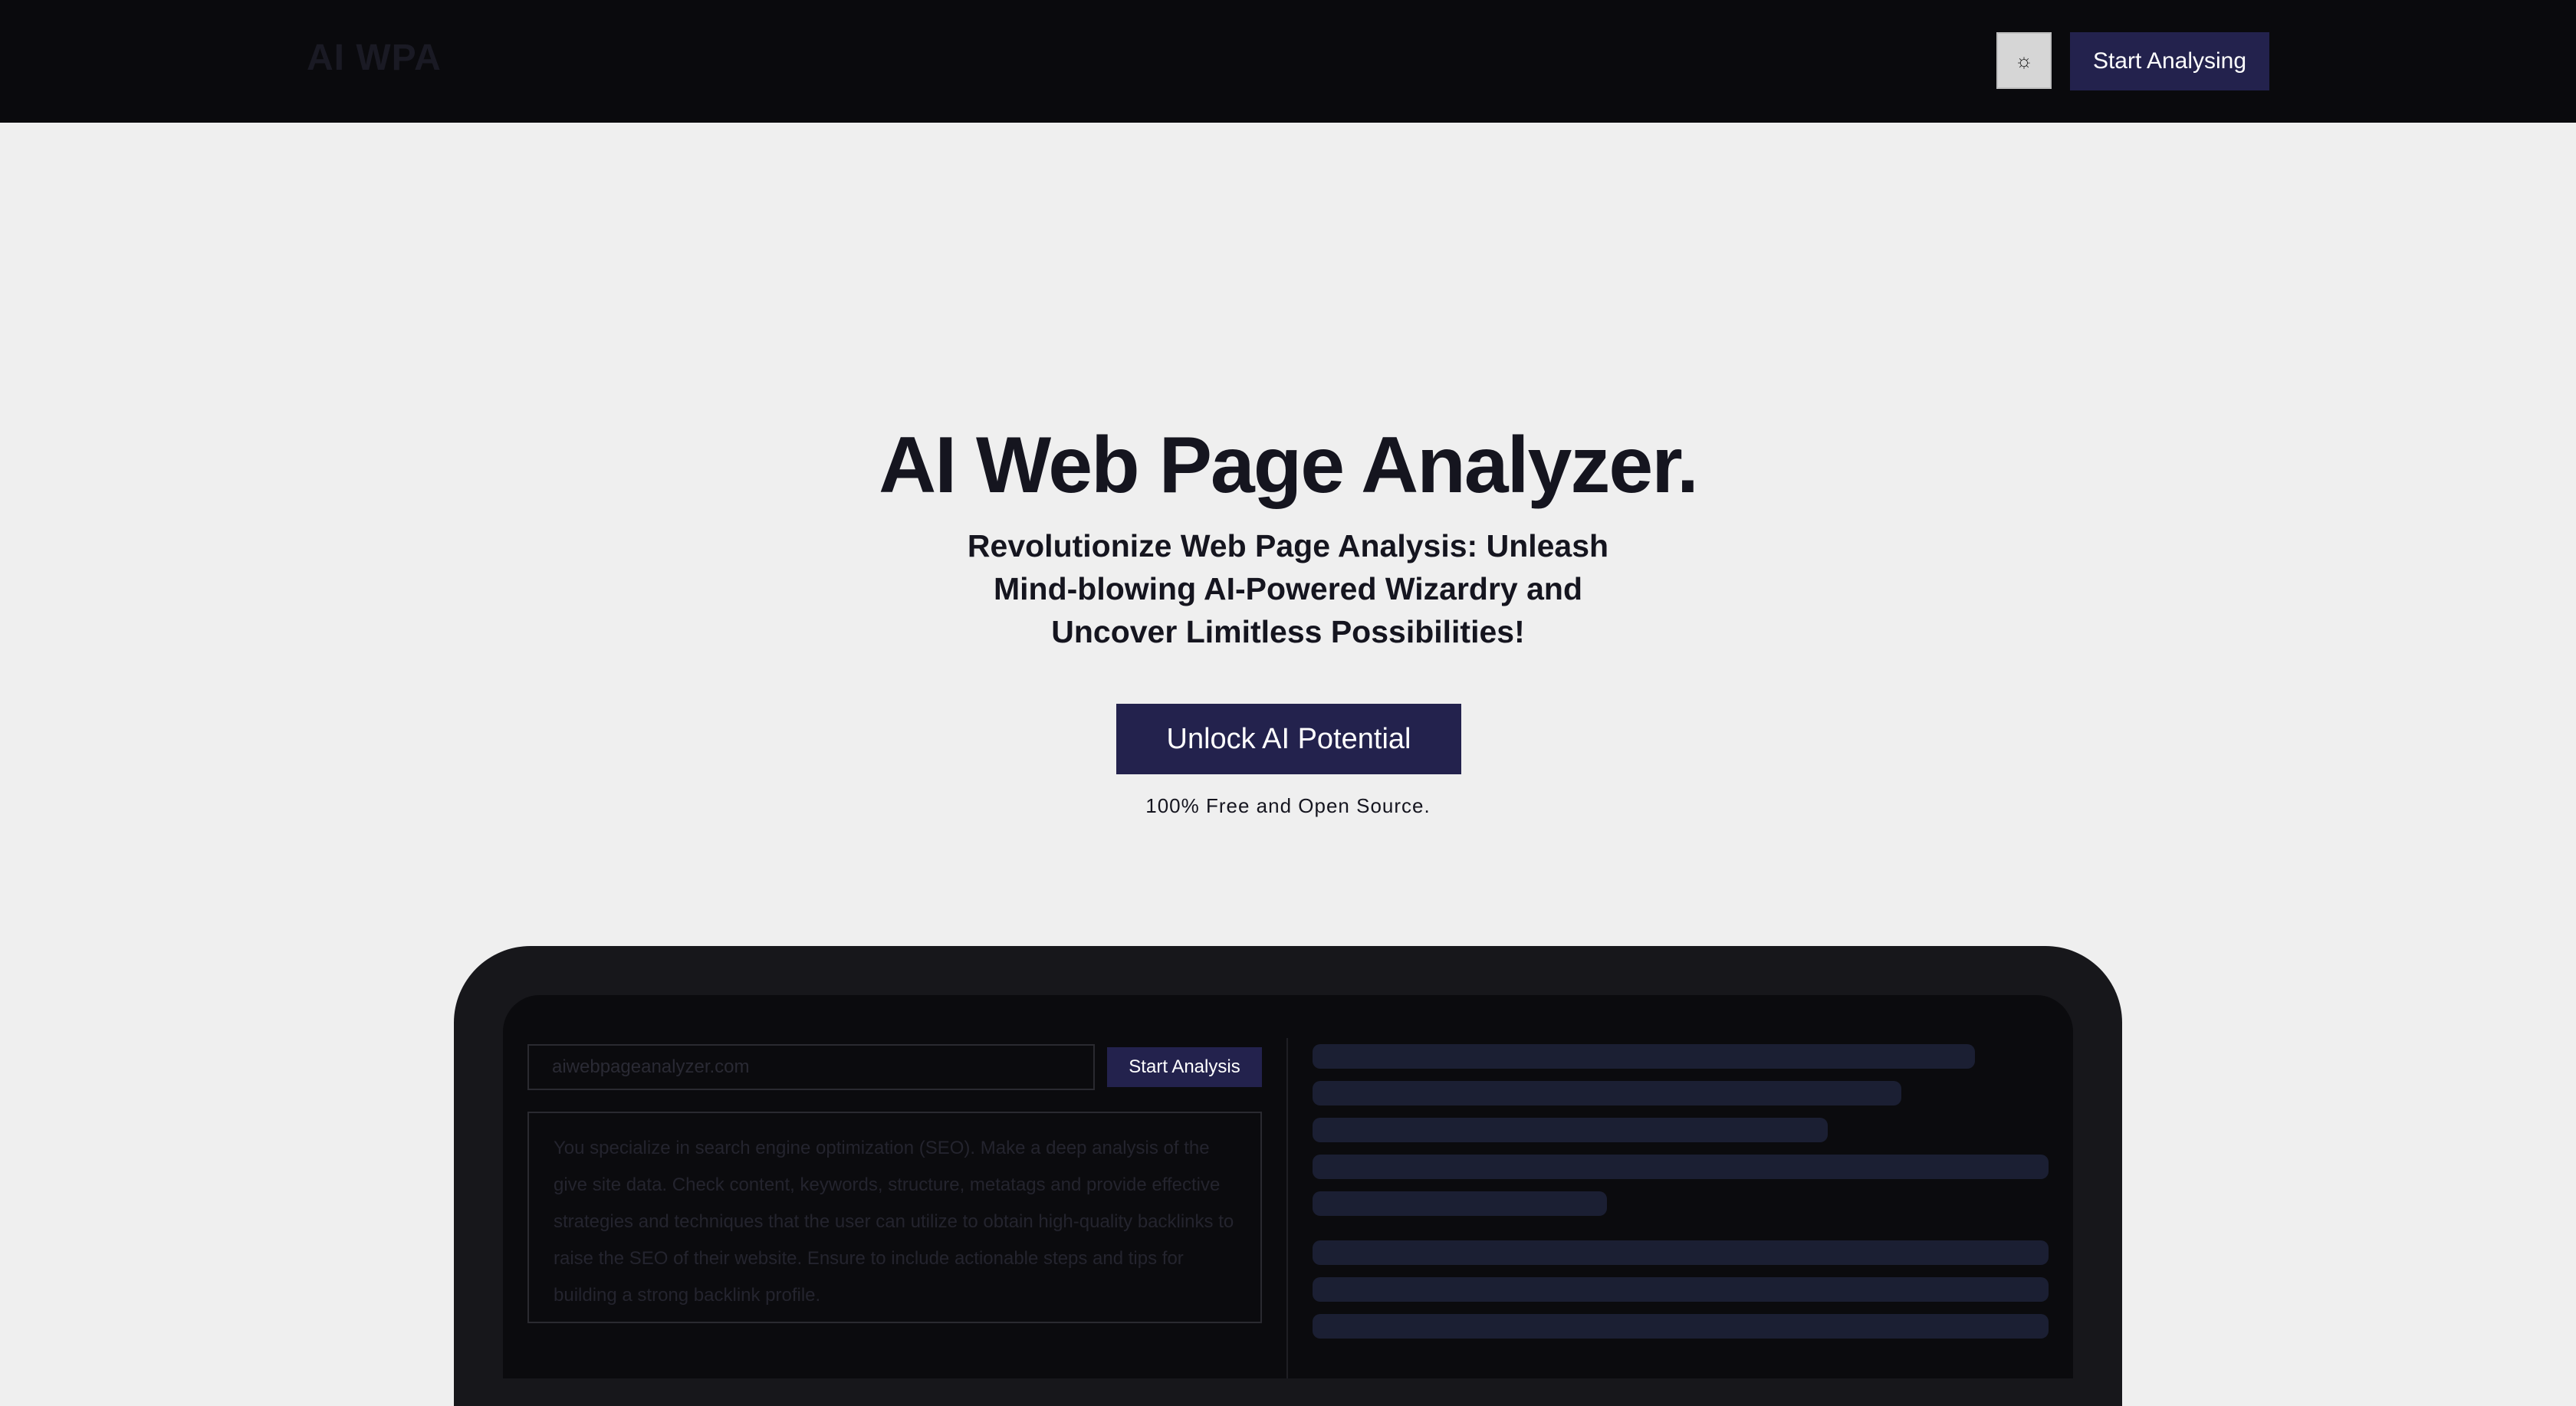  I want to click on unlock-ai-potential-button: Unlock AI Potential, so click(1288, 739).